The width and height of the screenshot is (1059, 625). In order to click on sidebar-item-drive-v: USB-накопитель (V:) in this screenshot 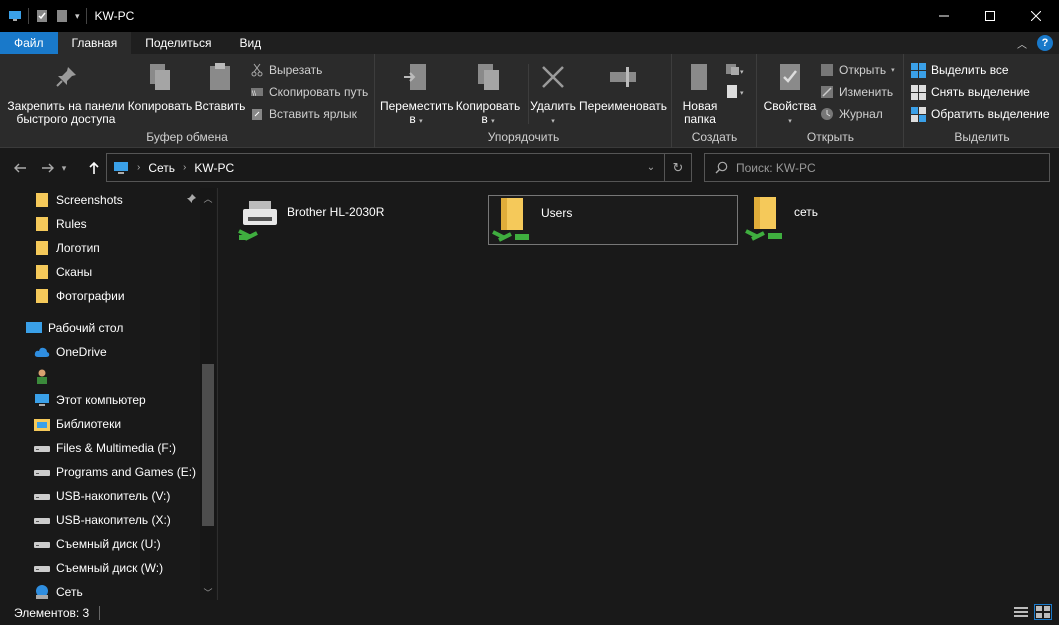, I will do `click(102, 496)`.